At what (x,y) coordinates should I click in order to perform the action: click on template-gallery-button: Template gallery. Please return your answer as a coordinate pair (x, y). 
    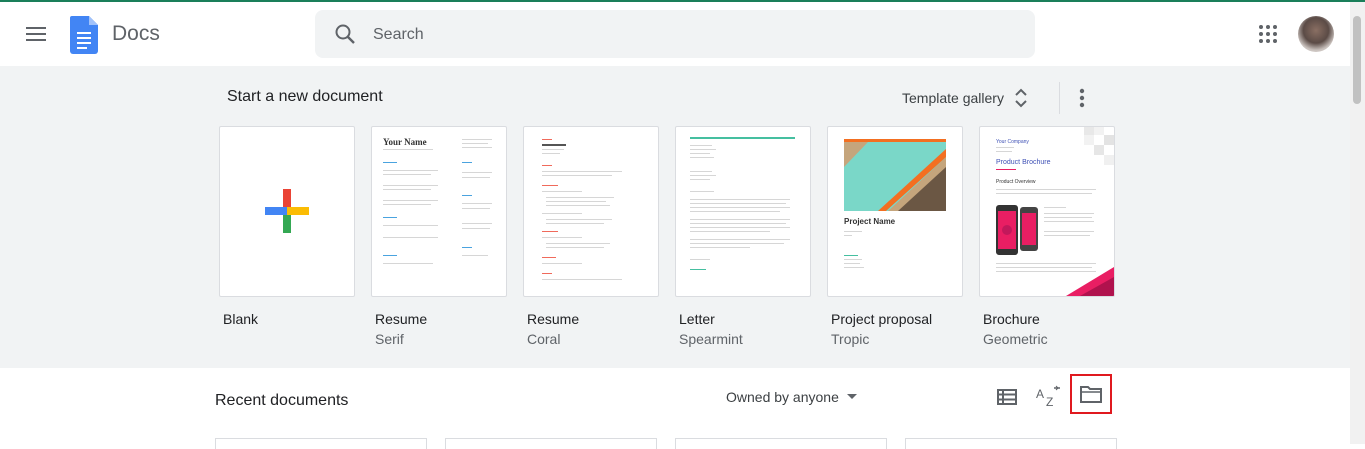
    Looking at the image, I should click on (965, 98).